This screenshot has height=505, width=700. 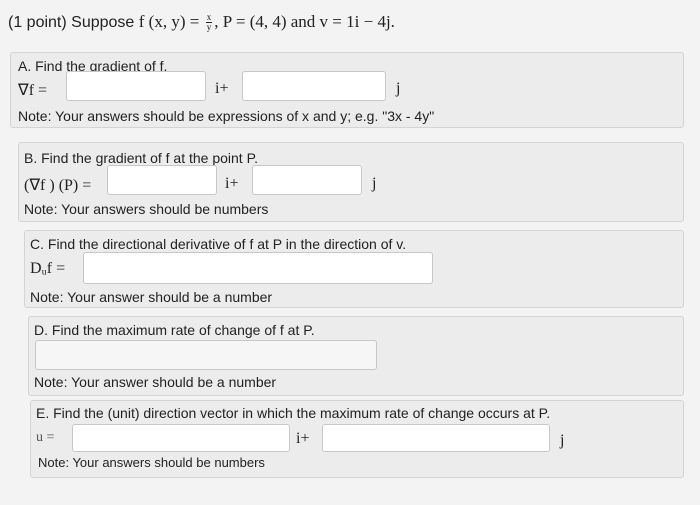 What do you see at coordinates (45, 437) in the screenshot?
I see `part-e-unit-vector-label: u =` at bounding box center [45, 437].